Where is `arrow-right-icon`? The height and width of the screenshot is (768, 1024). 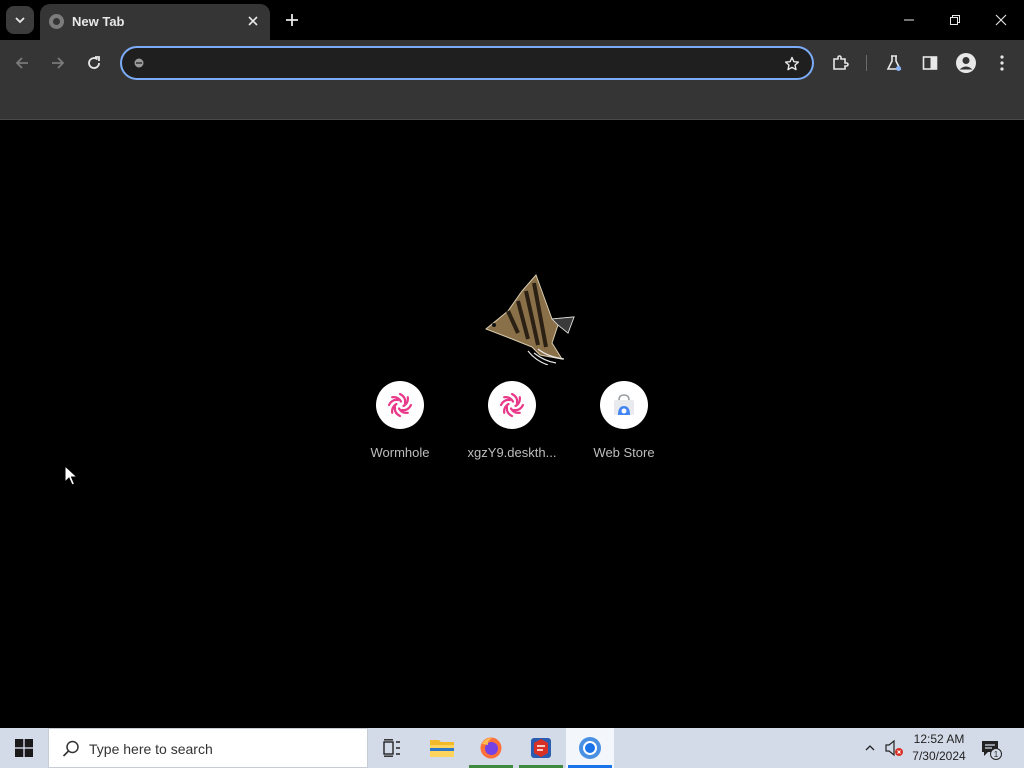
arrow-right-icon is located at coordinates (58, 63).